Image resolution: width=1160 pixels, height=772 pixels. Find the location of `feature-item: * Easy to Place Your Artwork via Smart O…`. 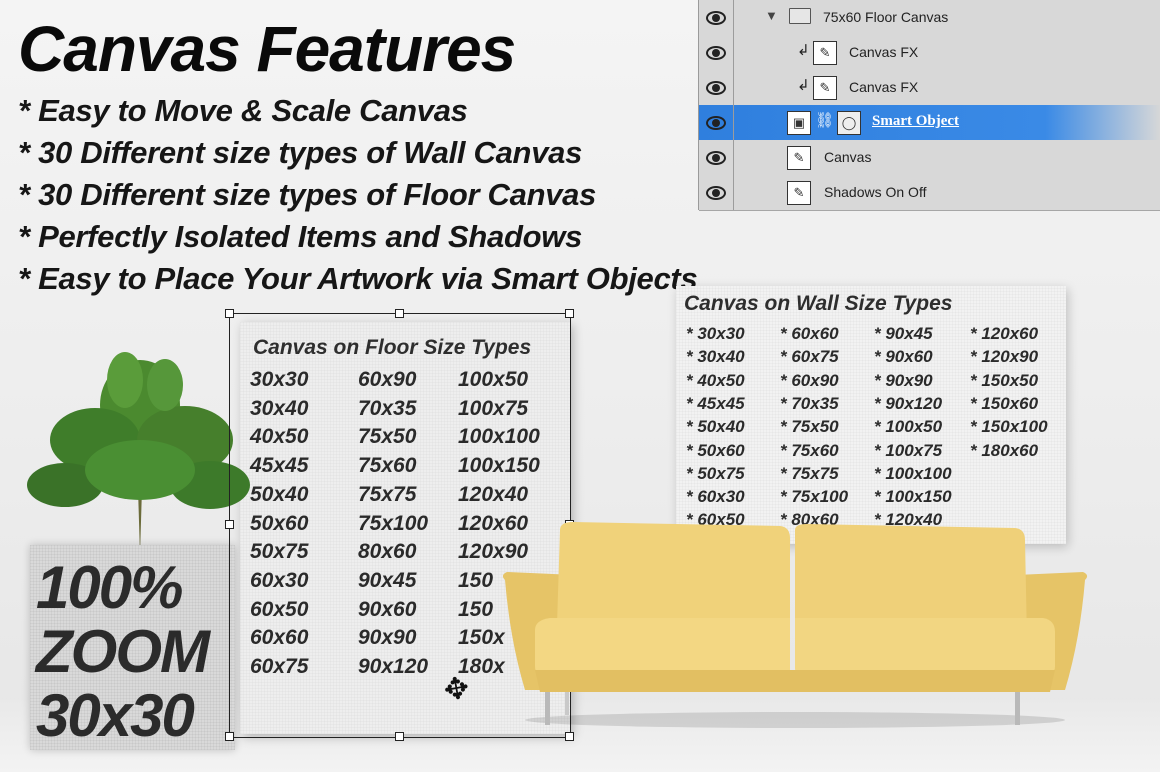

feature-item: * Easy to Place Your Artwork via Smart O… is located at coordinates (358, 278).